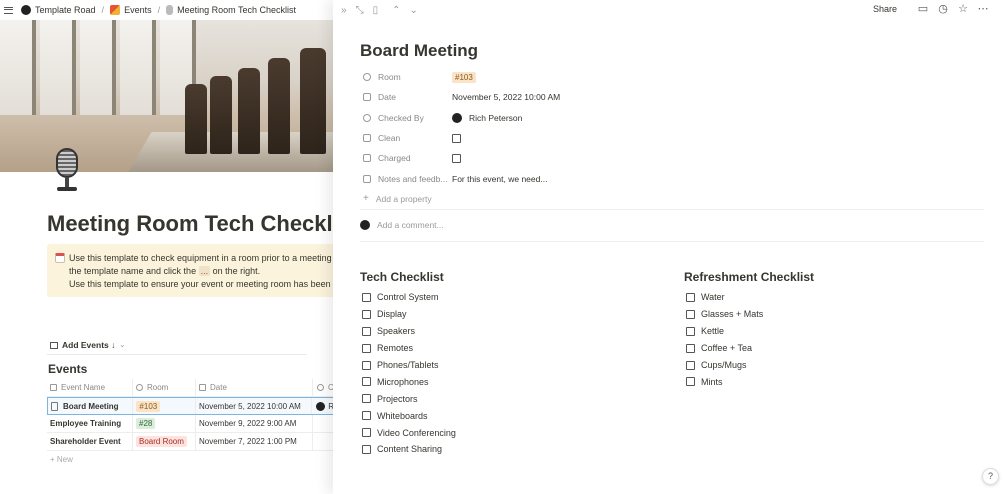  What do you see at coordinates (749, 381) in the screenshot?
I see `todo-item: Mints` at bounding box center [749, 381].